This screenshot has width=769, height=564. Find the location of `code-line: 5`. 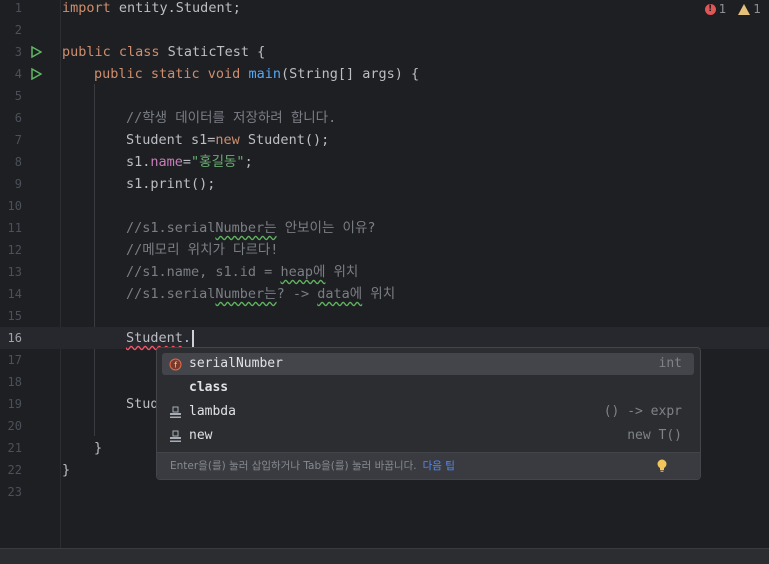

code-line: 5 is located at coordinates (384, 96).